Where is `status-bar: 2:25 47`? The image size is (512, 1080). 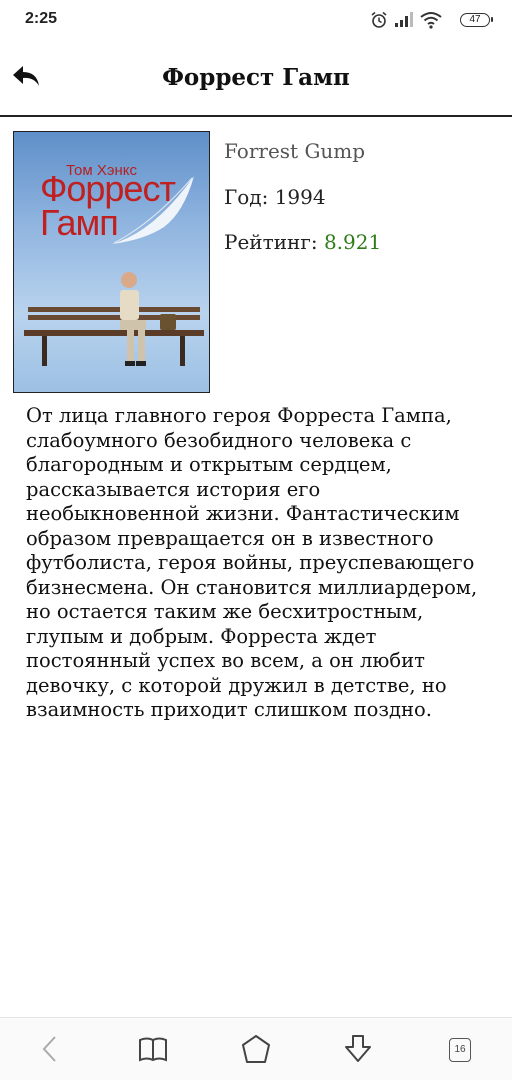 status-bar: 2:25 47 is located at coordinates (256, 20).